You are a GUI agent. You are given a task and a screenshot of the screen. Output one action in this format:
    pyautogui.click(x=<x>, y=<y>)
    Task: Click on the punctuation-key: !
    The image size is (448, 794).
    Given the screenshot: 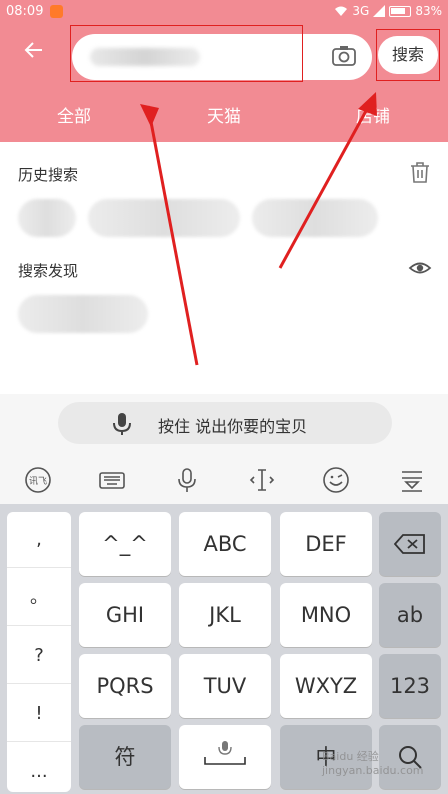 What is the action you would take?
    pyautogui.click(x=39, y=714)
    